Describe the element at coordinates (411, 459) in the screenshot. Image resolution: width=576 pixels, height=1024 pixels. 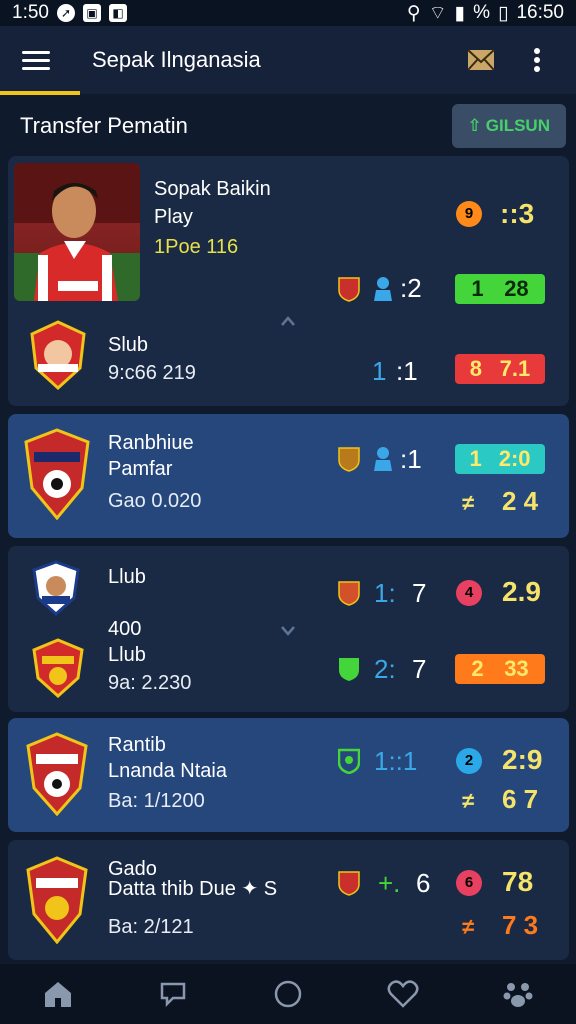
I see `club-score: :1` at that location.